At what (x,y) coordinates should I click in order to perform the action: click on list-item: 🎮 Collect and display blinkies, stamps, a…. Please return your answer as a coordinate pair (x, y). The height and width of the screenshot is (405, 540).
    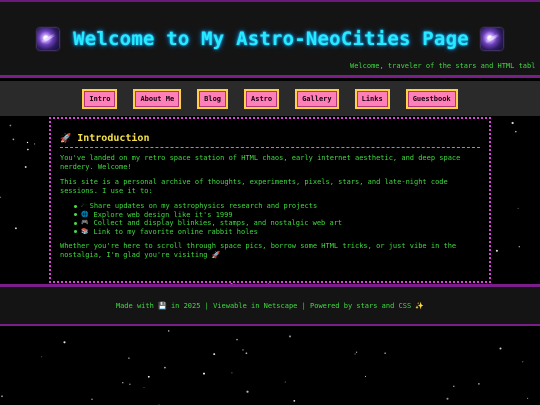
    Looking at the image, I should click on (277, 223).